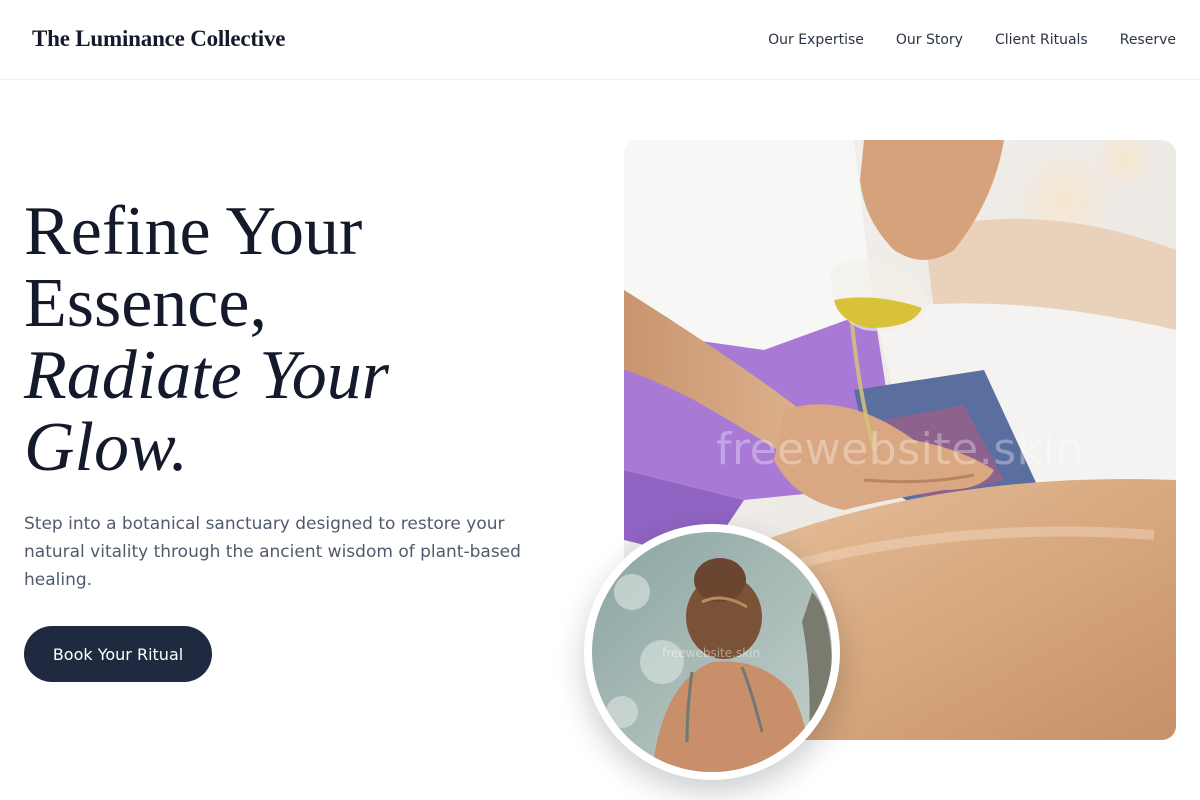 This screenshot has height=800, width=1200. What do you see at coordinates (1041, 40) in the screenshot?
I see `nav-link-client-rituals: Client Rituals` at bounding box center [1041, 40].